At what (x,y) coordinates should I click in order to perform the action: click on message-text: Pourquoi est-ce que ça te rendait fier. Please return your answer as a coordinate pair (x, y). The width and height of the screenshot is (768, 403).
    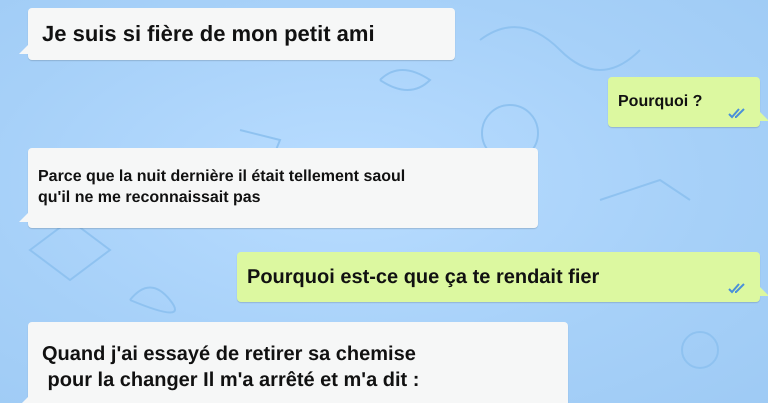
    Looking at the image, I should click on (423, 277).